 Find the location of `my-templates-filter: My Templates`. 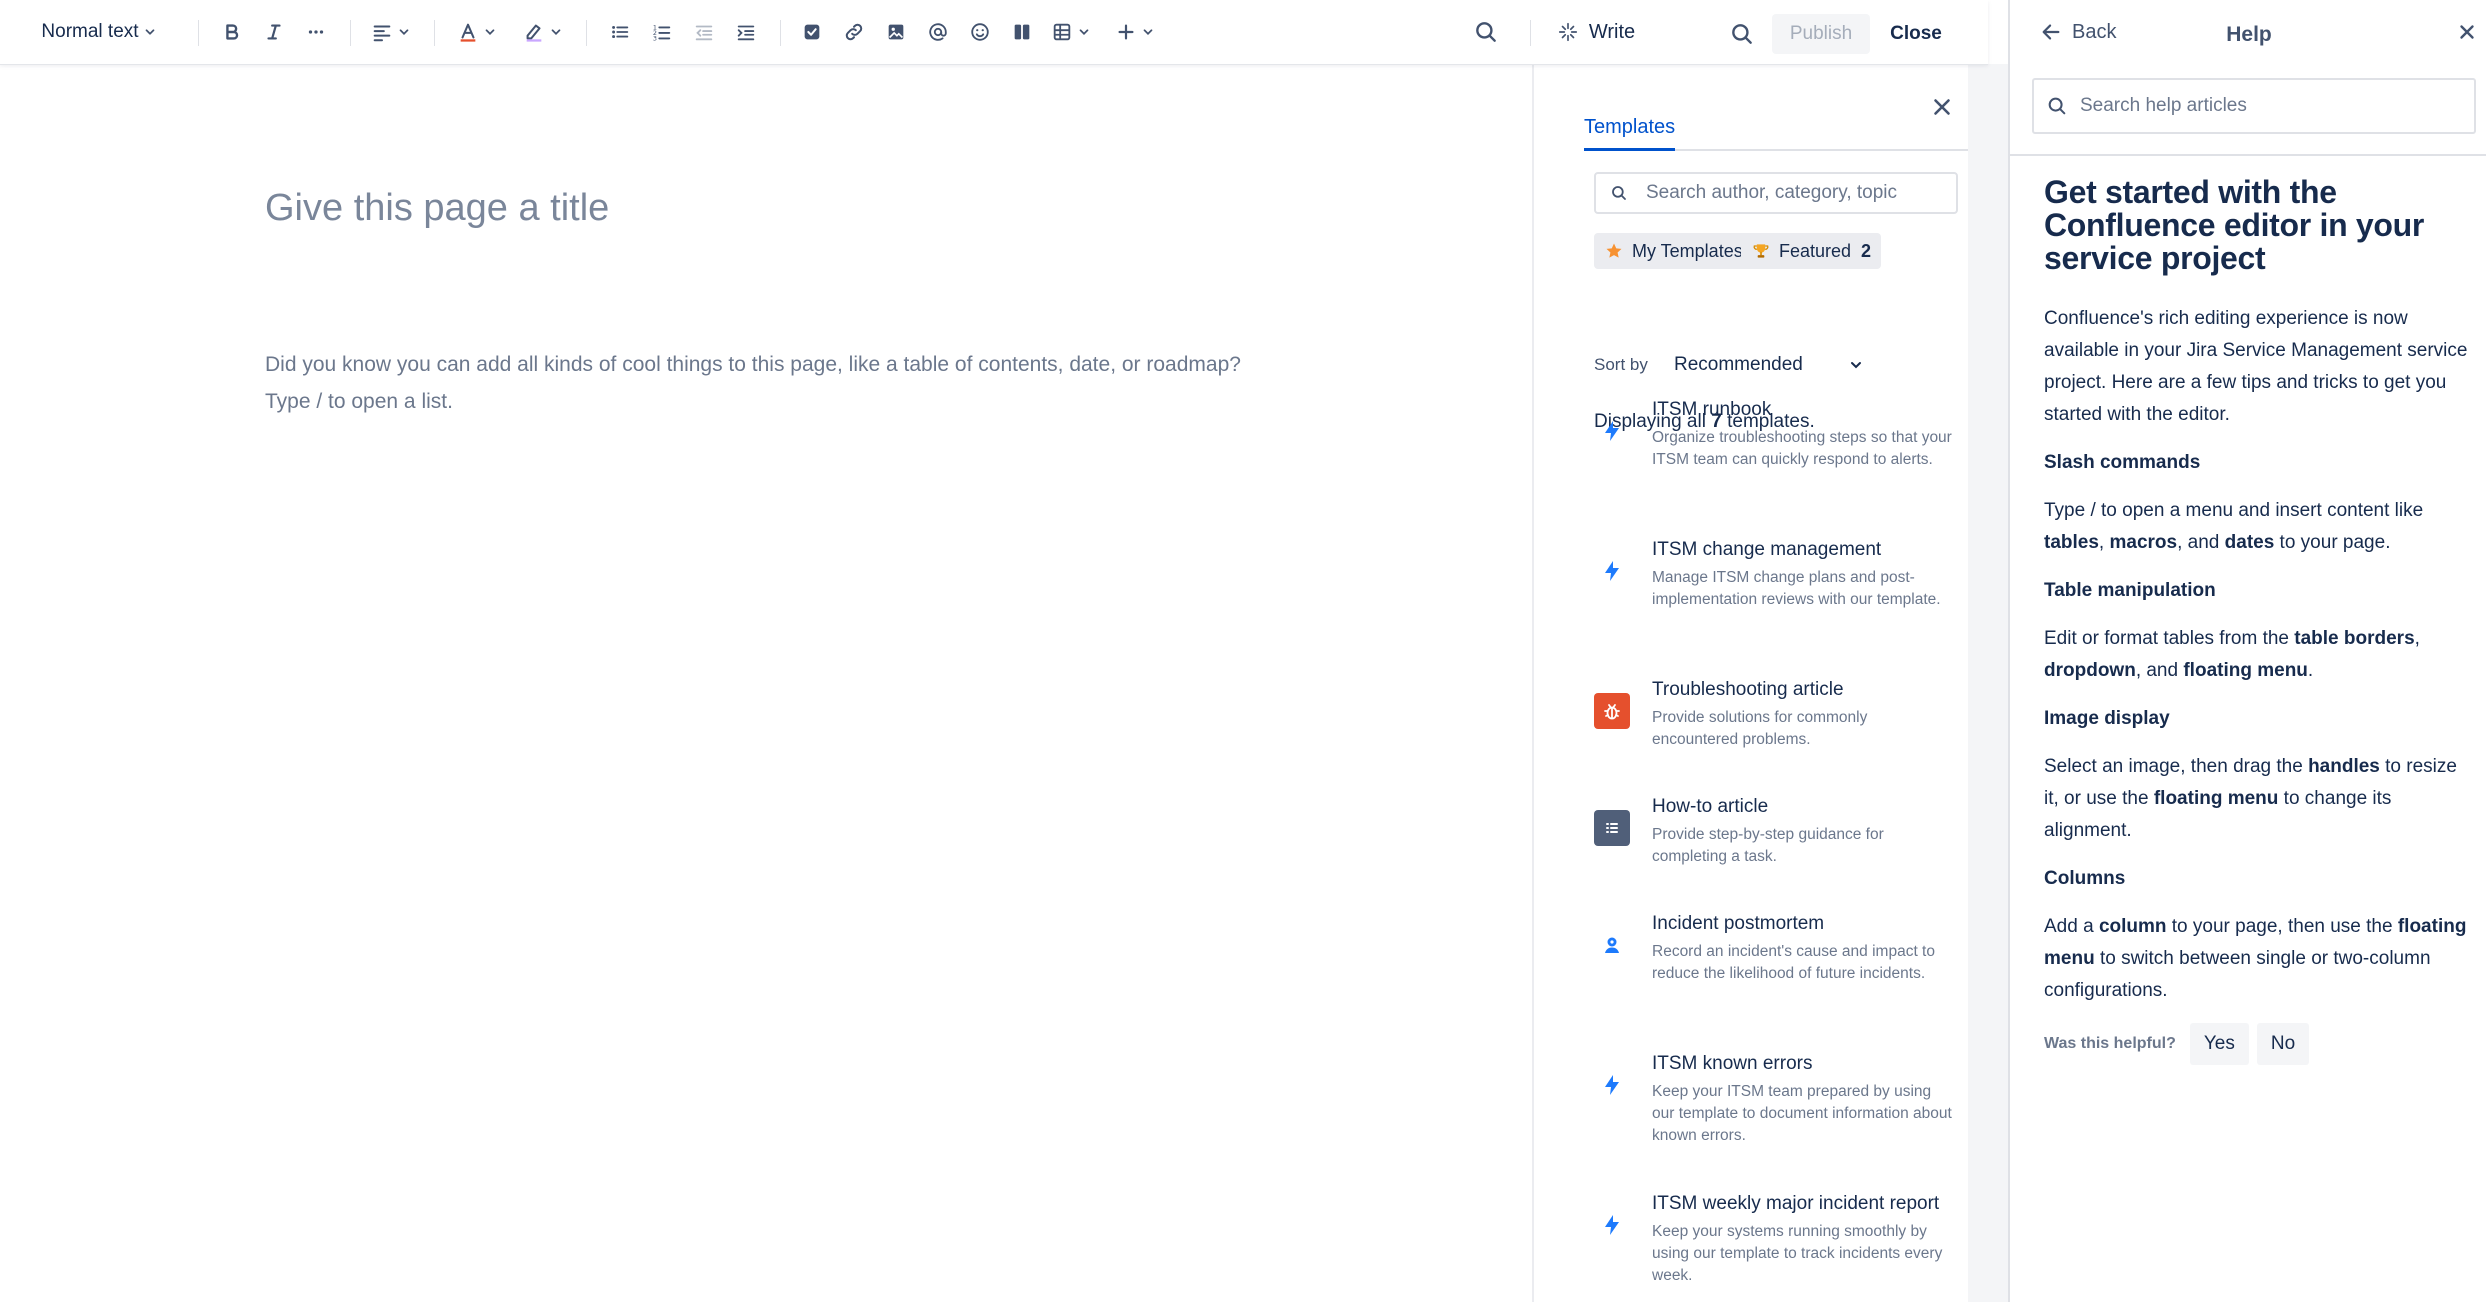

my-templates-filter: My Templates is located at coordinates (1673, 251).